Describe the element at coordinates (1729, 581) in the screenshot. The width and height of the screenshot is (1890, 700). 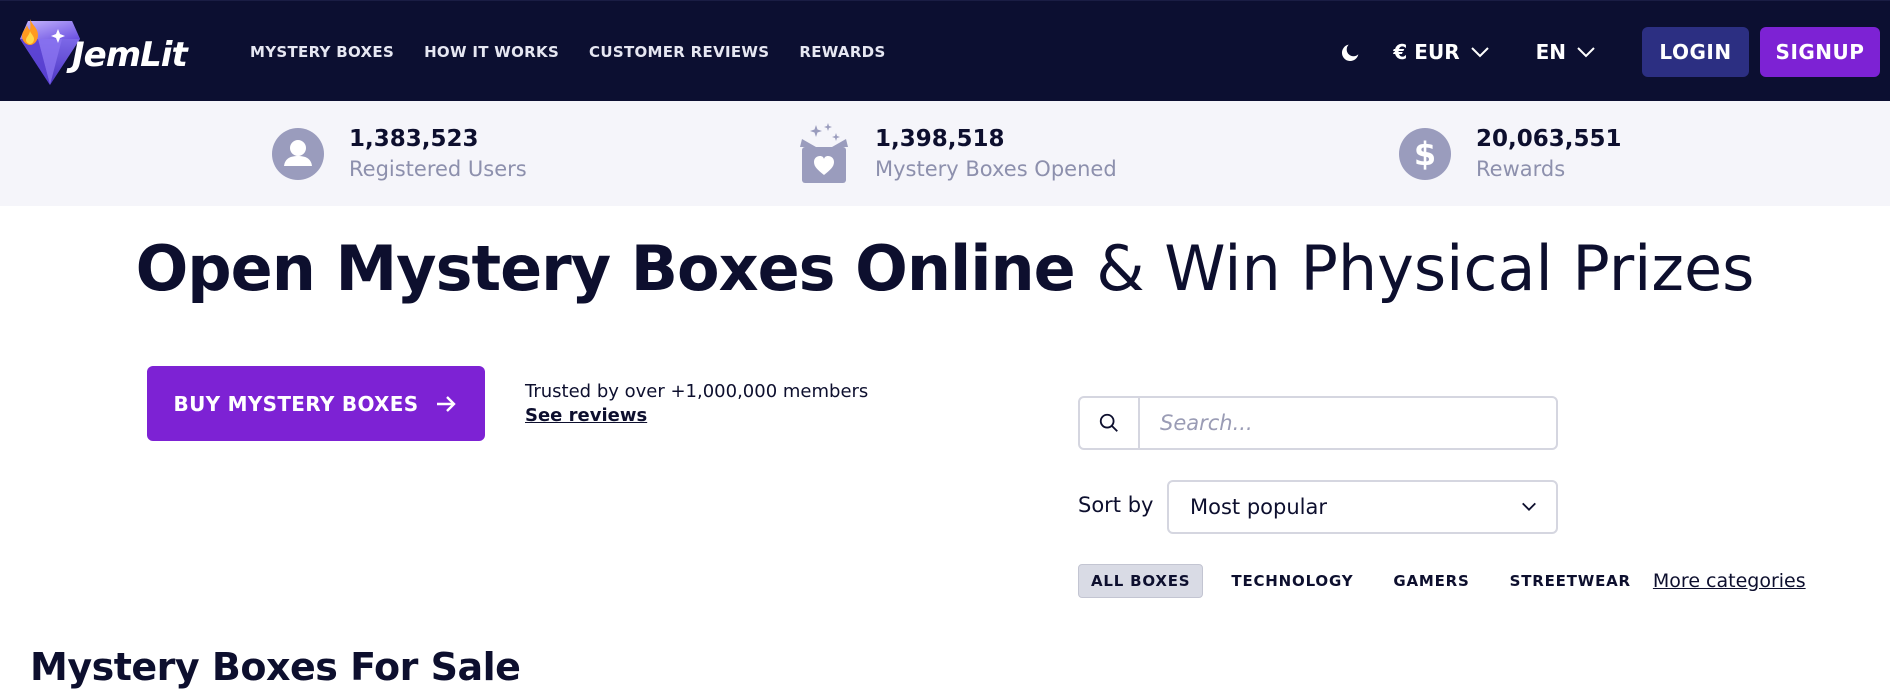
I see `more-categories-link: More categories` at that location.